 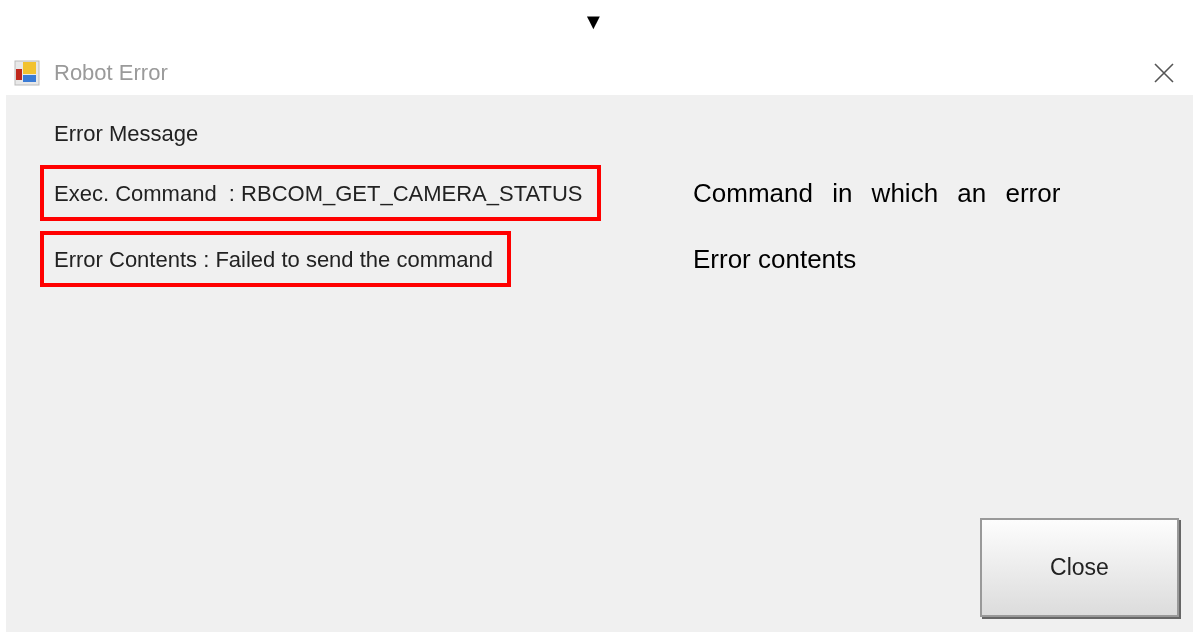 What do you see at coordinates (877, 193) in the screenshot?
I see `annotation-text: Command in which an error` at bounding box center [877, 193].